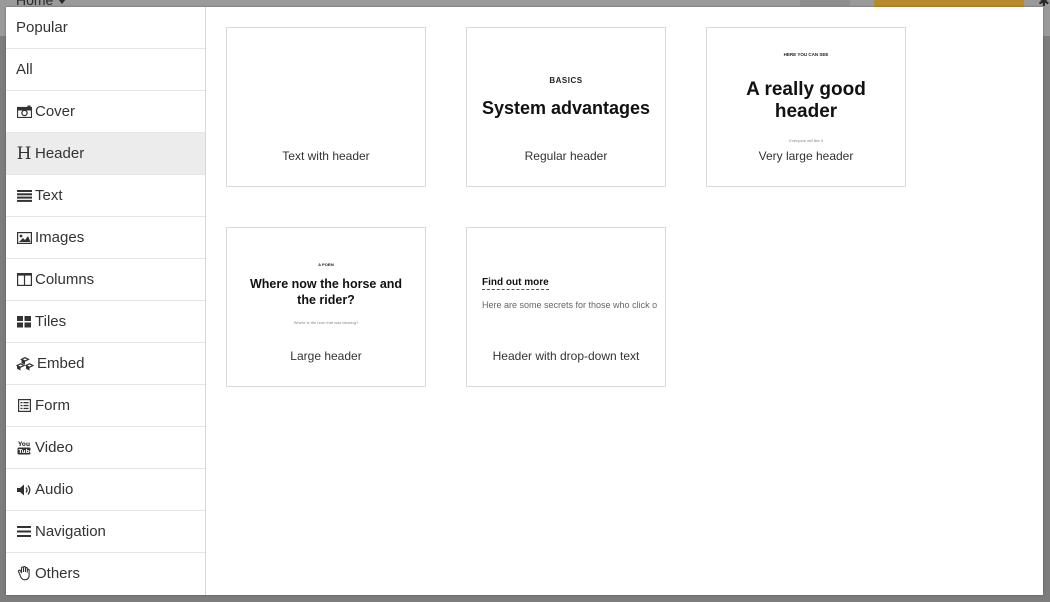 The image size is (1050, 602). Describe the element at coordinates (105, 112) in the screenshot. I see `sidebar-item-cover: Cover` at that location.